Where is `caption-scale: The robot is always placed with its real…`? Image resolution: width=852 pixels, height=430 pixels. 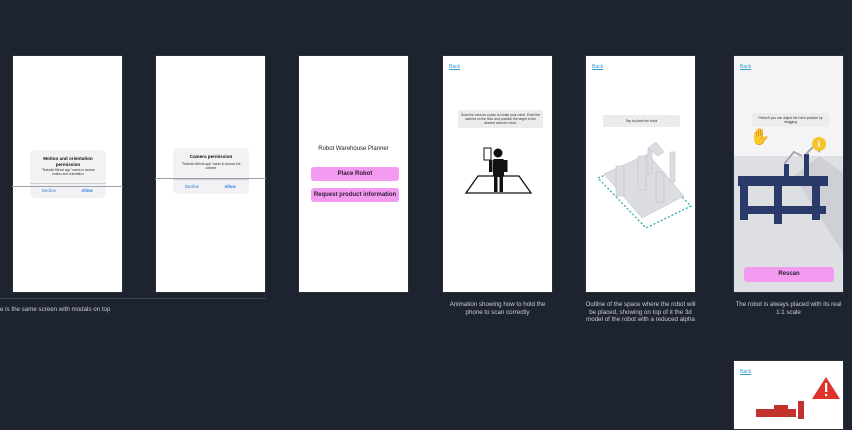
caption-scale: The robot is always placed with its real… is located at coordinates (788, 308).